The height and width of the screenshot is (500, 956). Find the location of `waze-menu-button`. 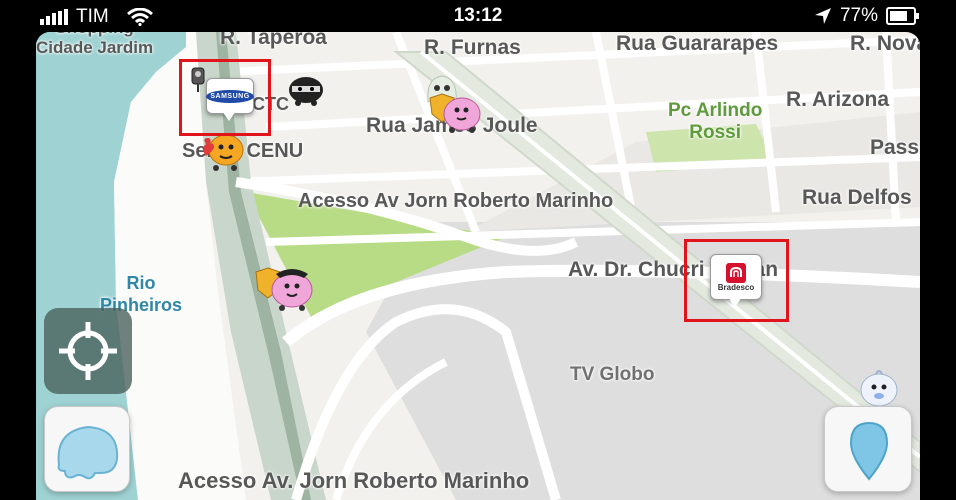

waze-menu-button is located at coordinates (87, 449).